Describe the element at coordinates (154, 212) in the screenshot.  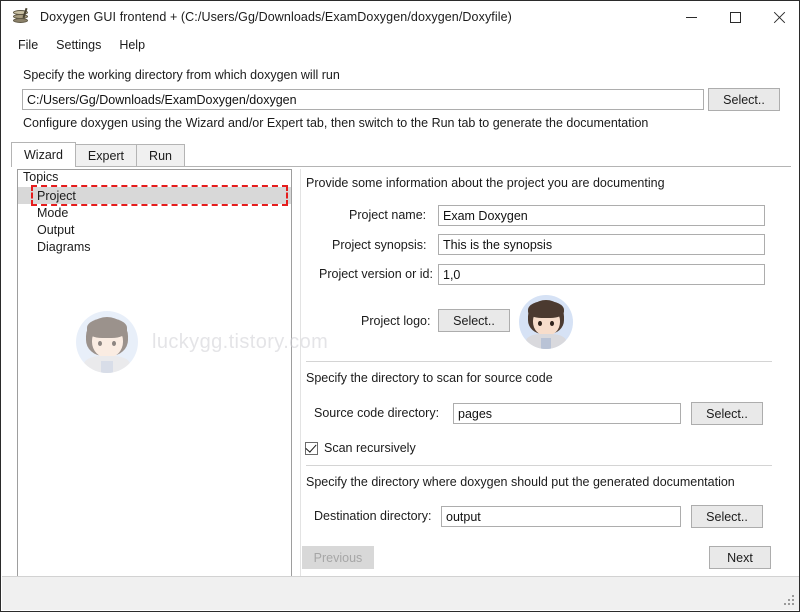
I see `topic-item-mode: Mode` at that location.